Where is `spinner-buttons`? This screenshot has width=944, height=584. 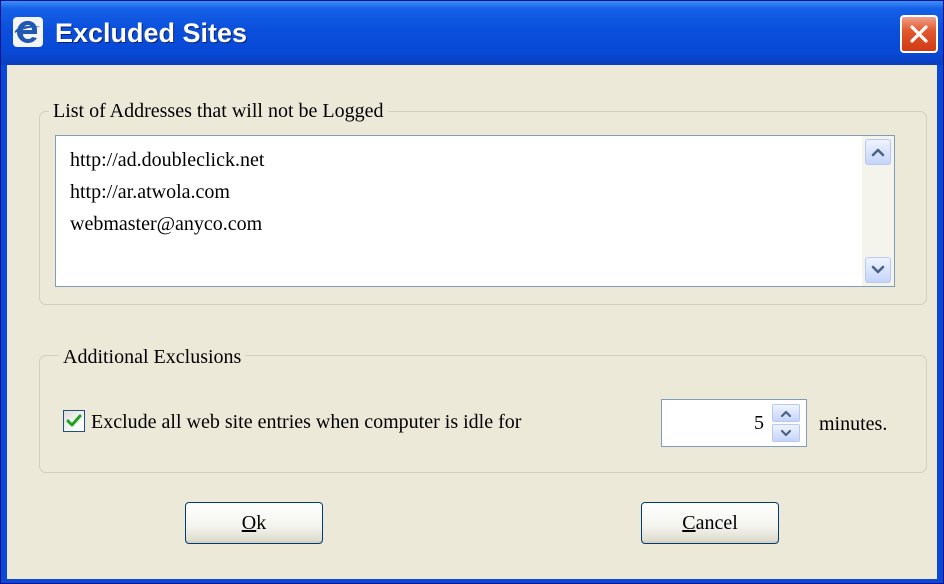 spinner-buttons is located at coordinates (787, 423).